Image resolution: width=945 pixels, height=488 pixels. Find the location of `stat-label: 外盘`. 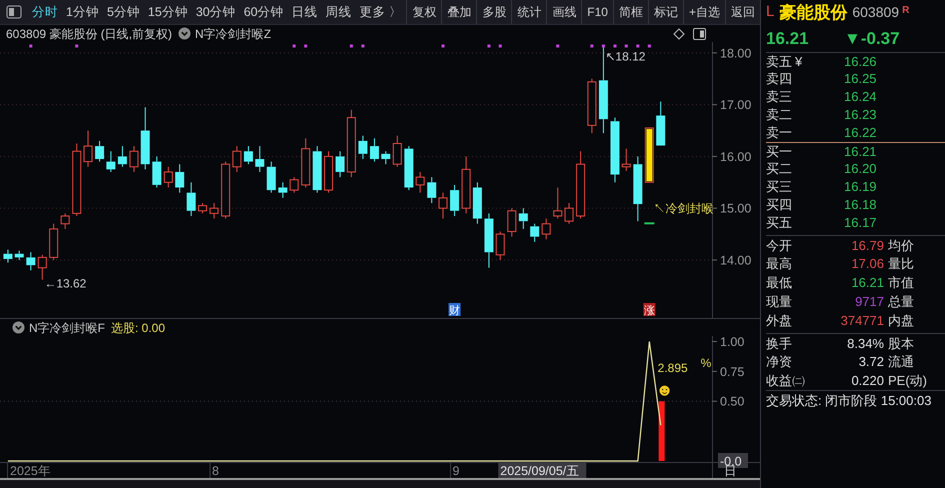

stat-label: 外盘 is located at coordinates (779, 321).